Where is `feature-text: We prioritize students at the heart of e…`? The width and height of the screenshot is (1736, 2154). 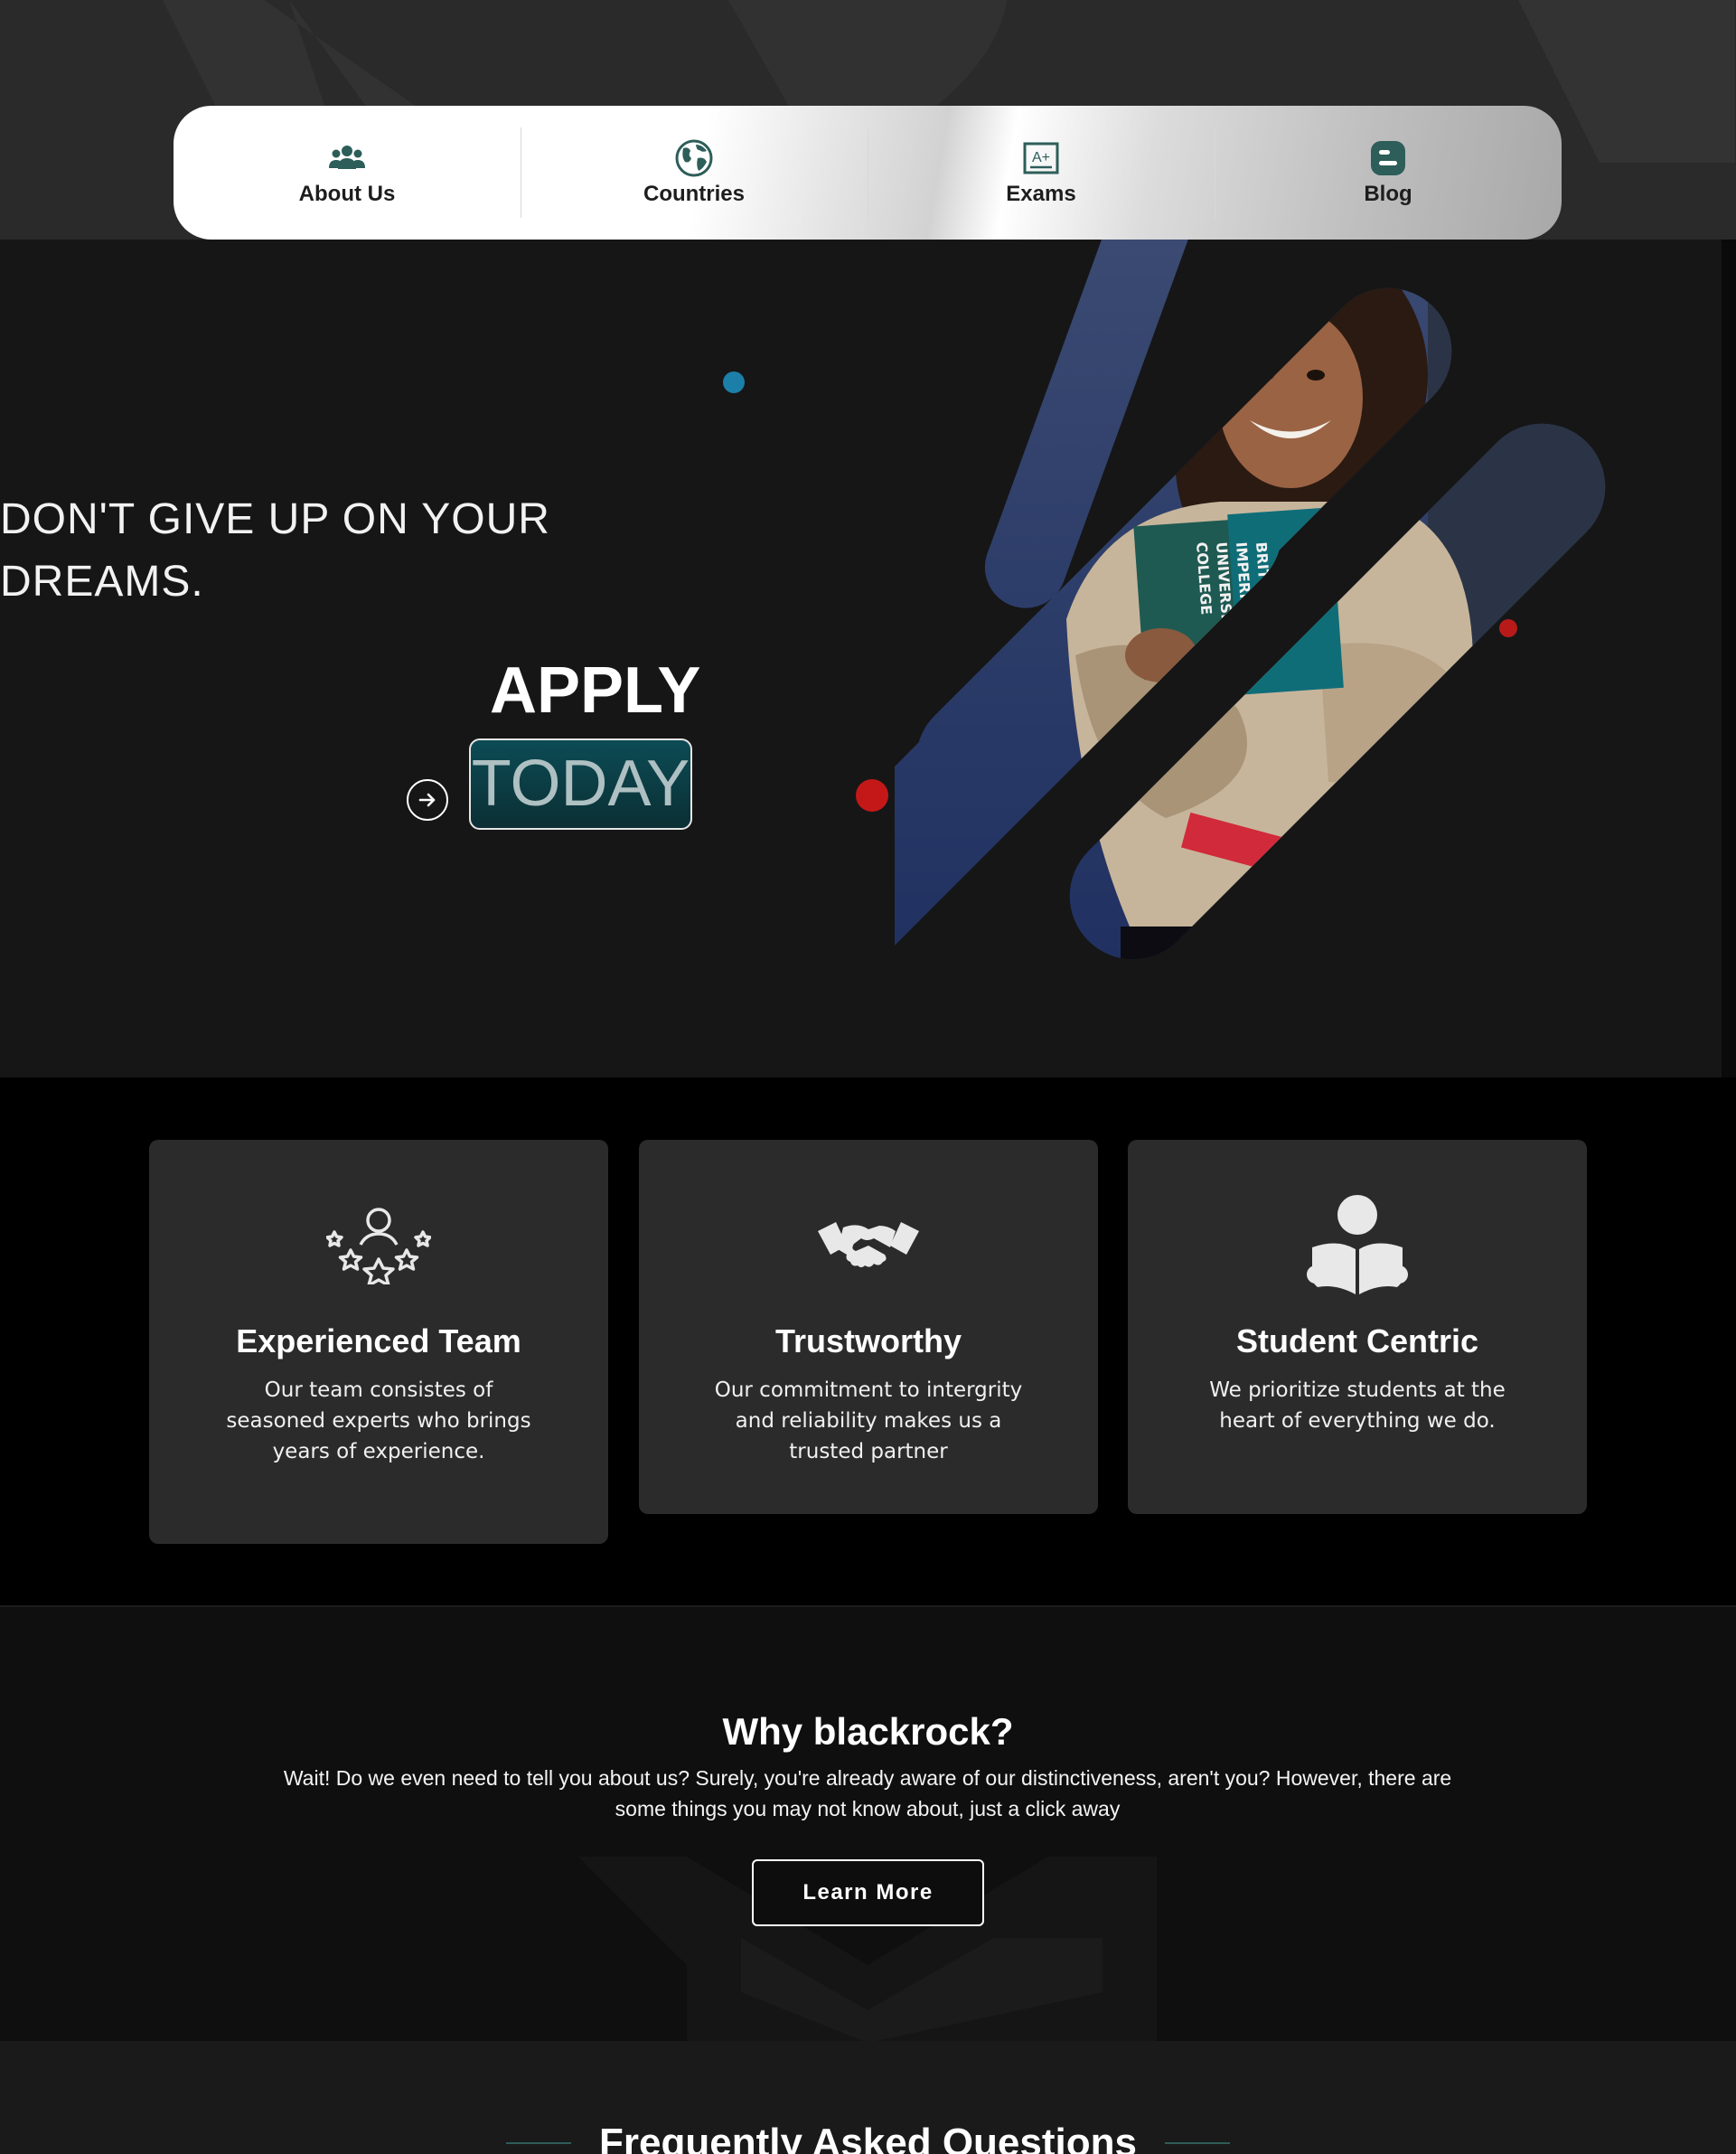
feature-text: We prioritize students at the heart of e… is located at coordinates (1357, 1405).